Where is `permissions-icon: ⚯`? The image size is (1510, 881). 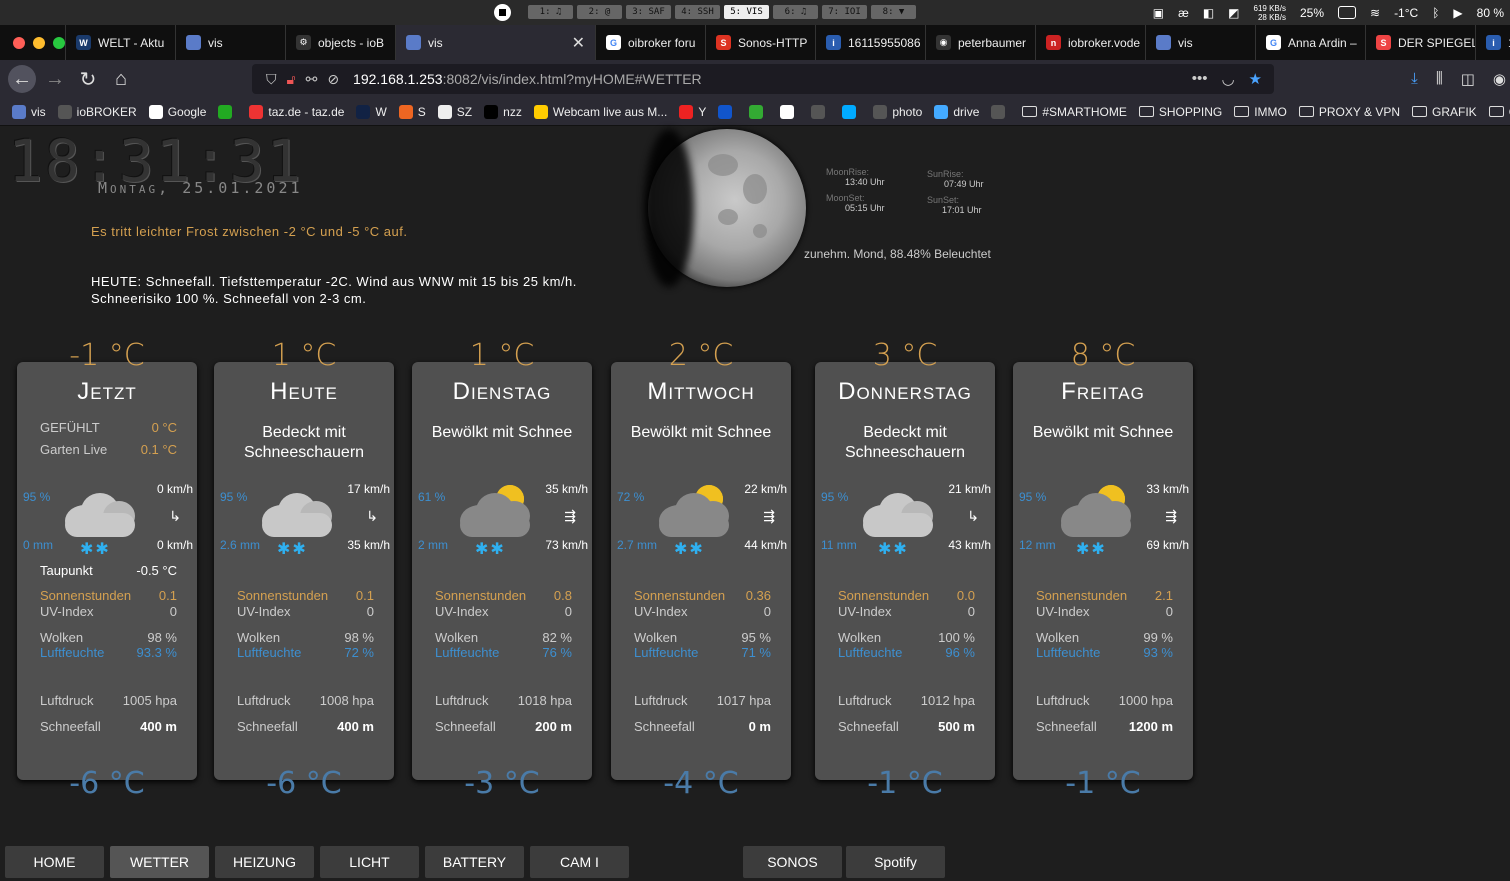 permissions-icon: ⚯ is located at coordinates (312, 79).